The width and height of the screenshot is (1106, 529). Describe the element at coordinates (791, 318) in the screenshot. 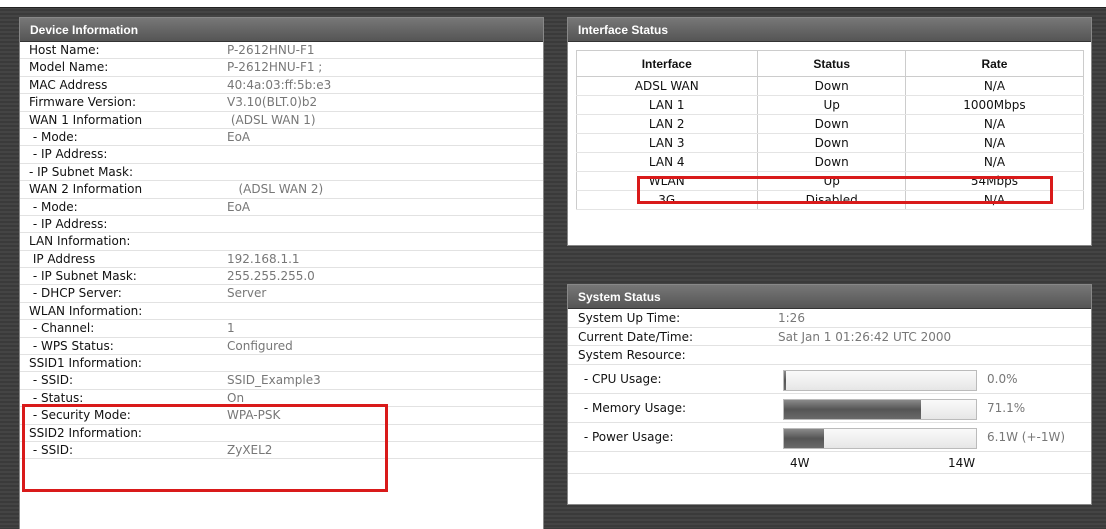

I see `uptime-value: 1:26` at that location.